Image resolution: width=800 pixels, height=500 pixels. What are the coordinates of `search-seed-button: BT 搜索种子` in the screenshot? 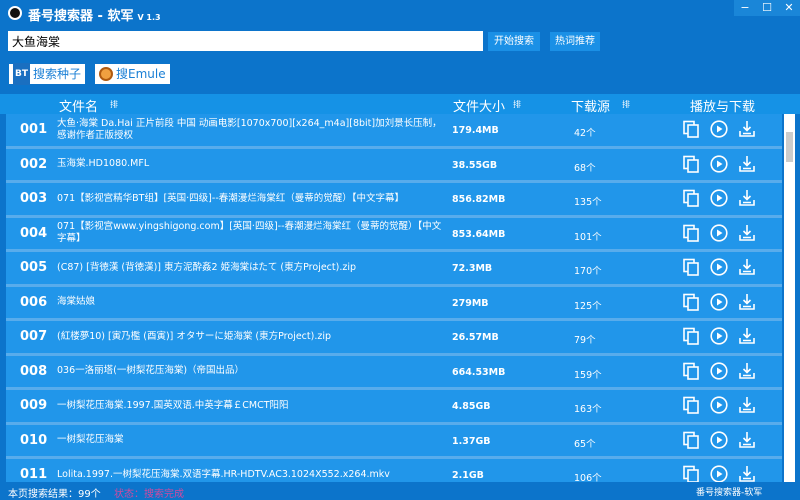 It's located at (47, 74).